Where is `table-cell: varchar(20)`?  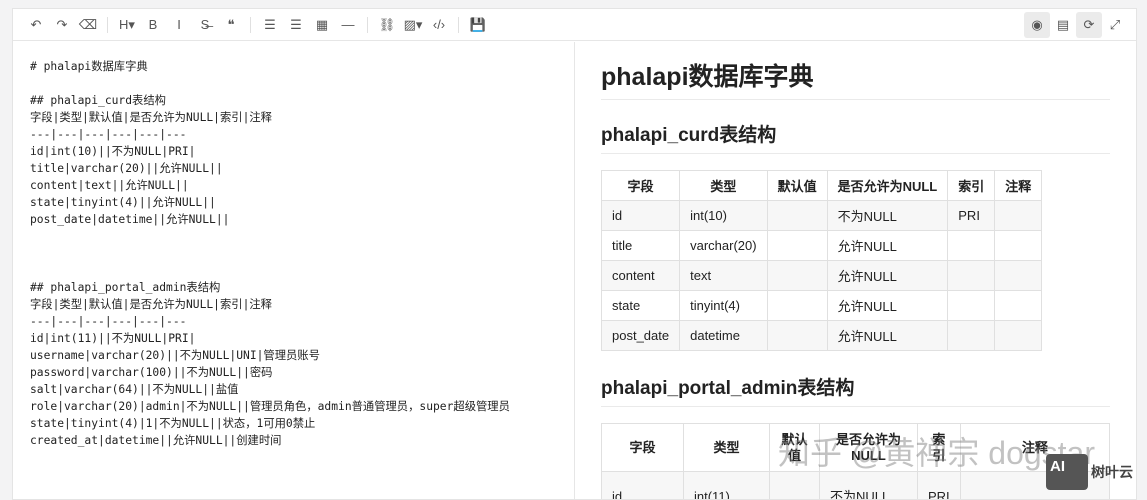 table-cell: varchar(20) is located at coordinates (723, 245).